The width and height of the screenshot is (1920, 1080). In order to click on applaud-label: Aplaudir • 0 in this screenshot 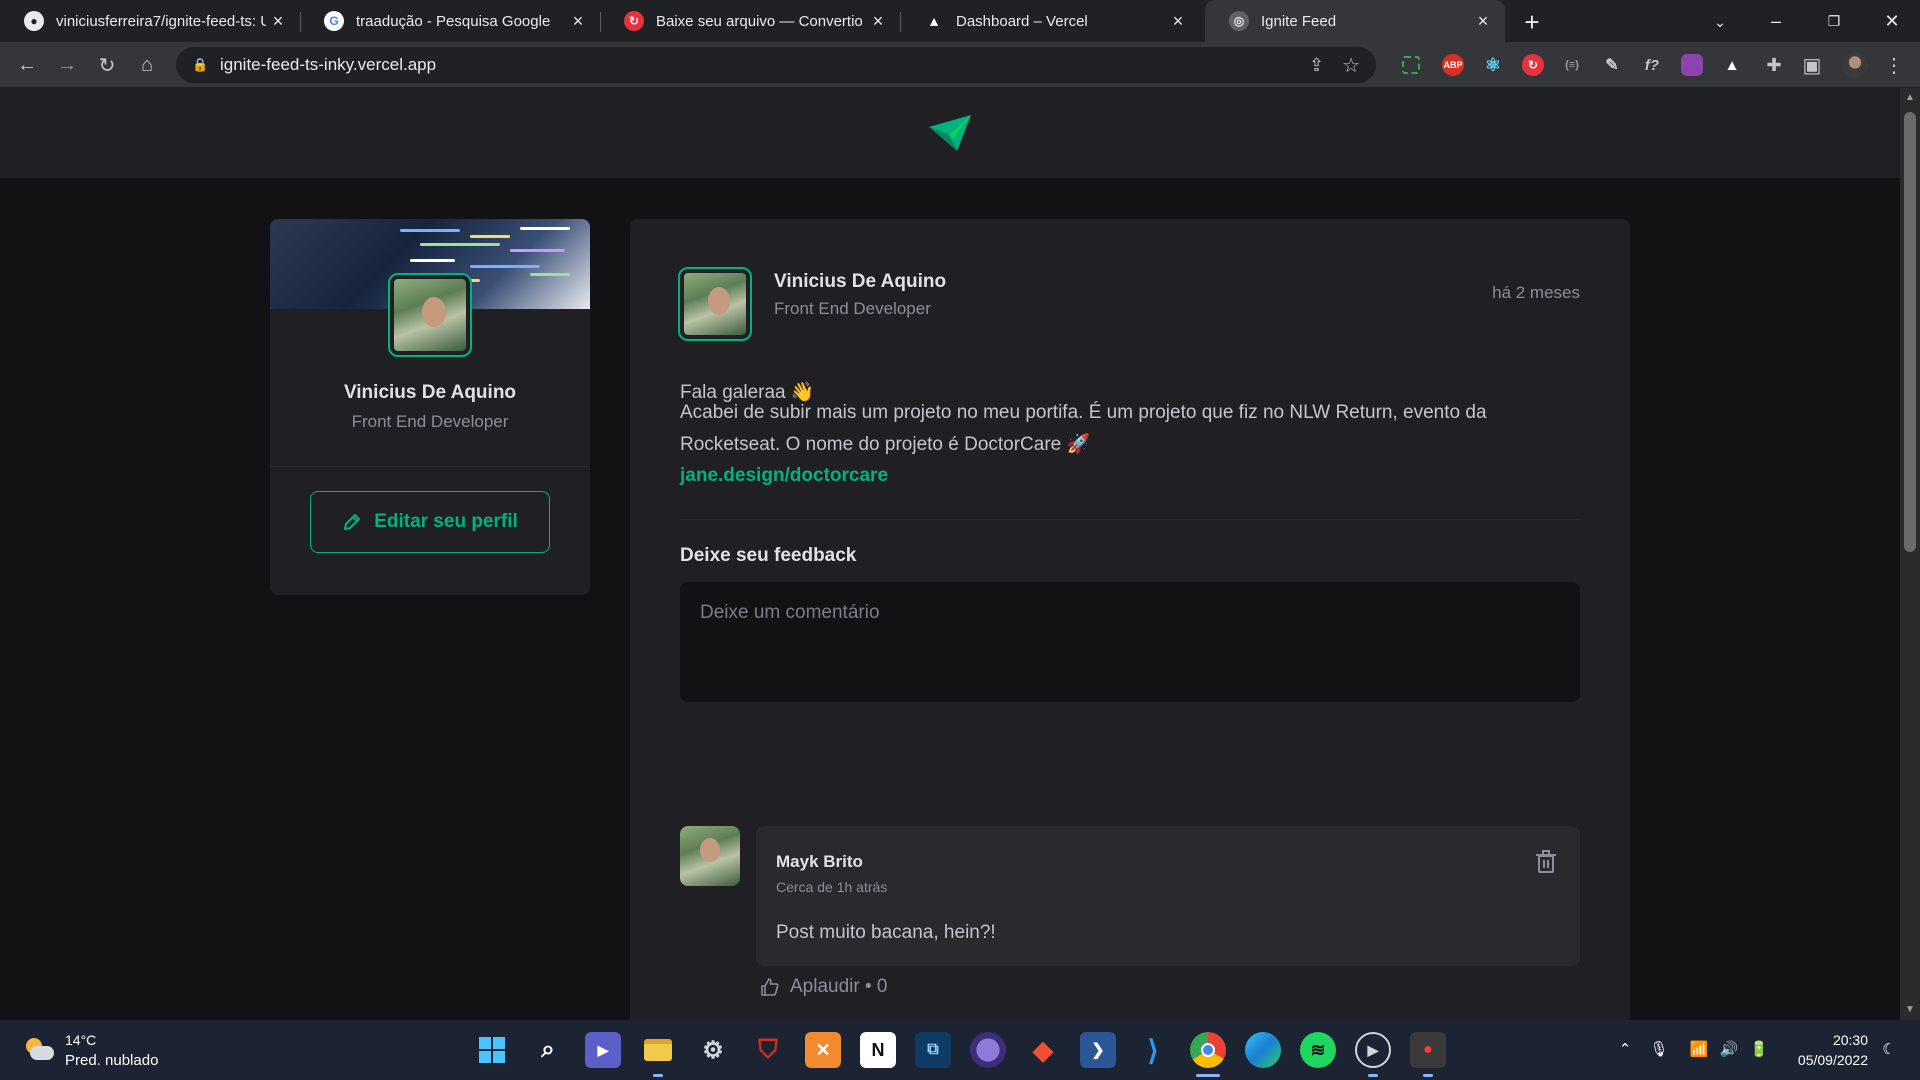, I will do `click(839, 986)`.